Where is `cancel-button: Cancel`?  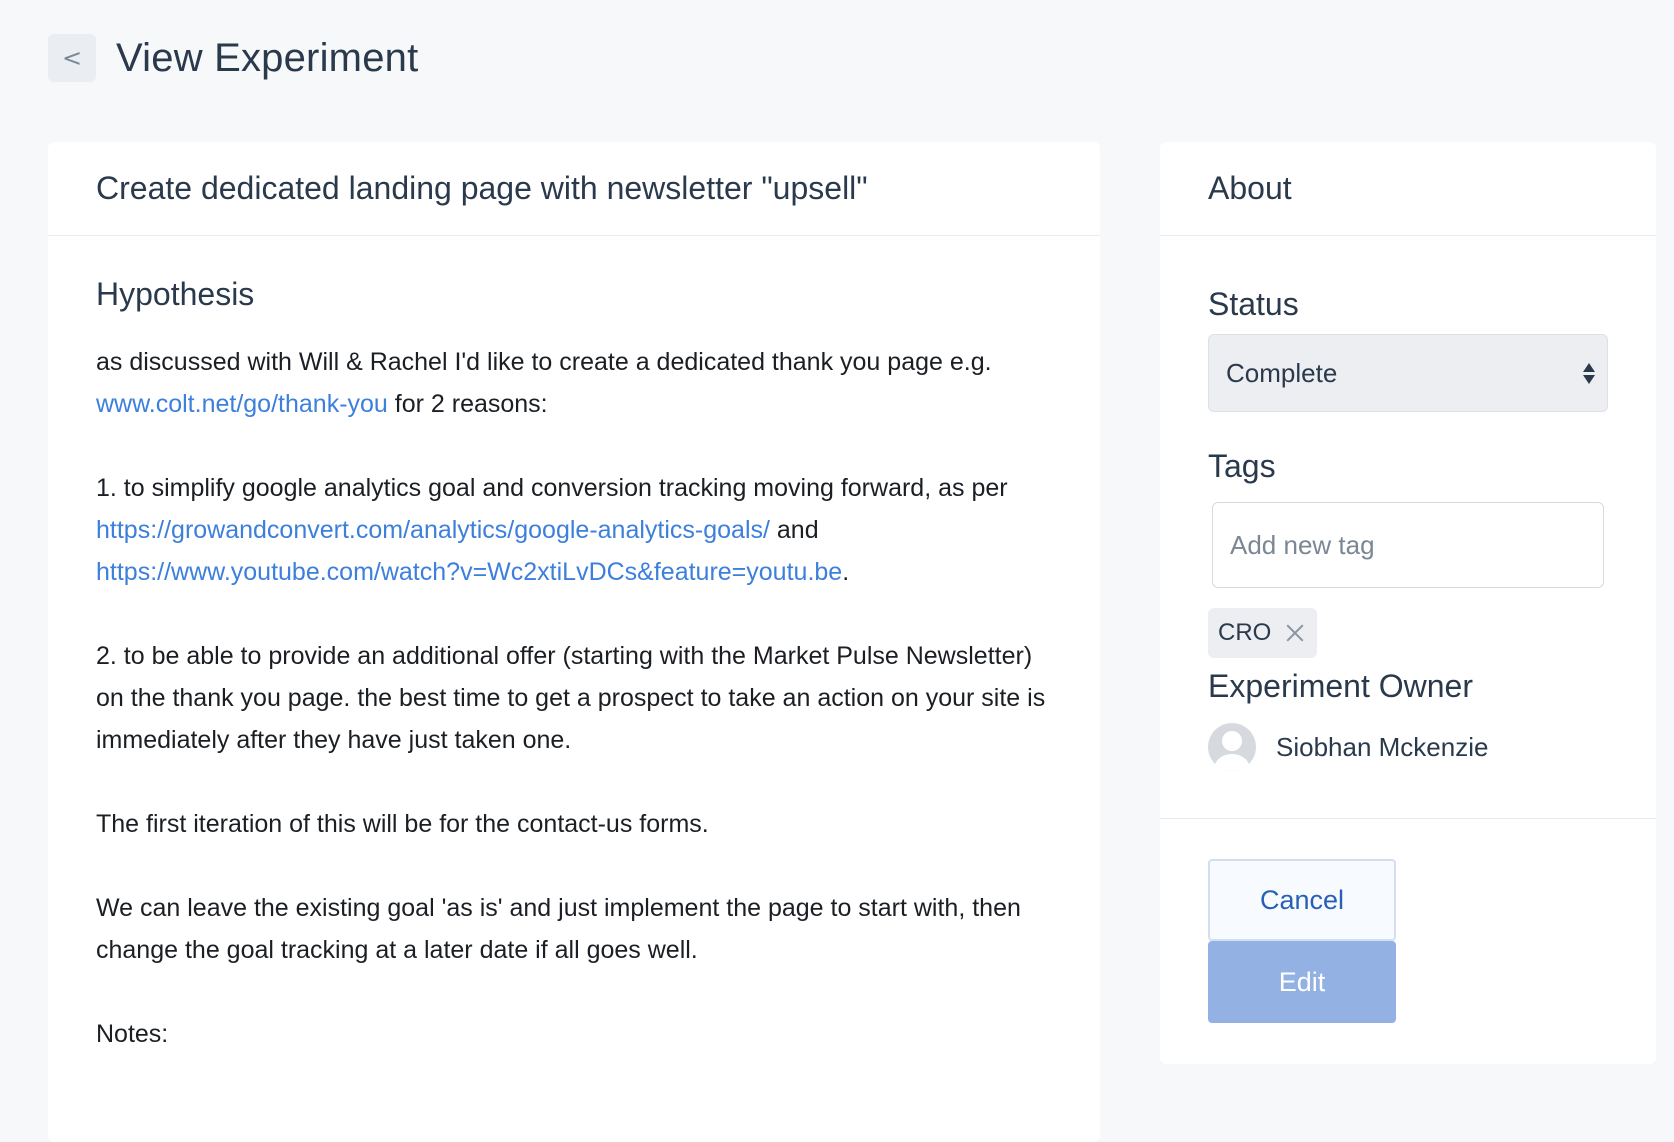 cancel-button: Cancel is located at coordinates (1302, 900).